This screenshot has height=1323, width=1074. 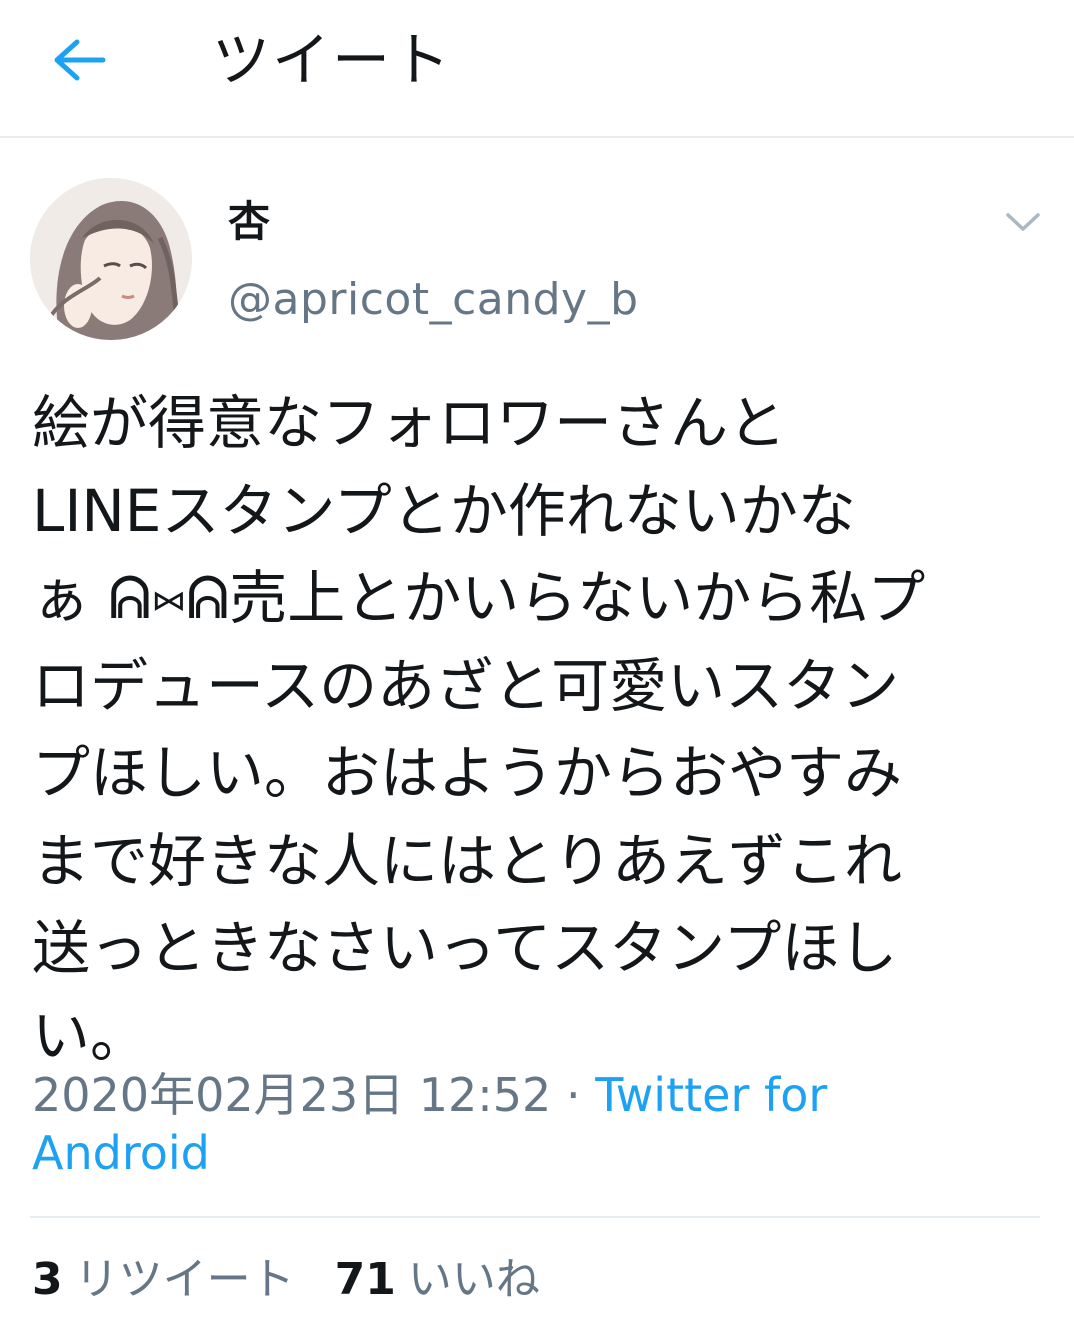 I want to click on divider, so click(x=535, y=1217).